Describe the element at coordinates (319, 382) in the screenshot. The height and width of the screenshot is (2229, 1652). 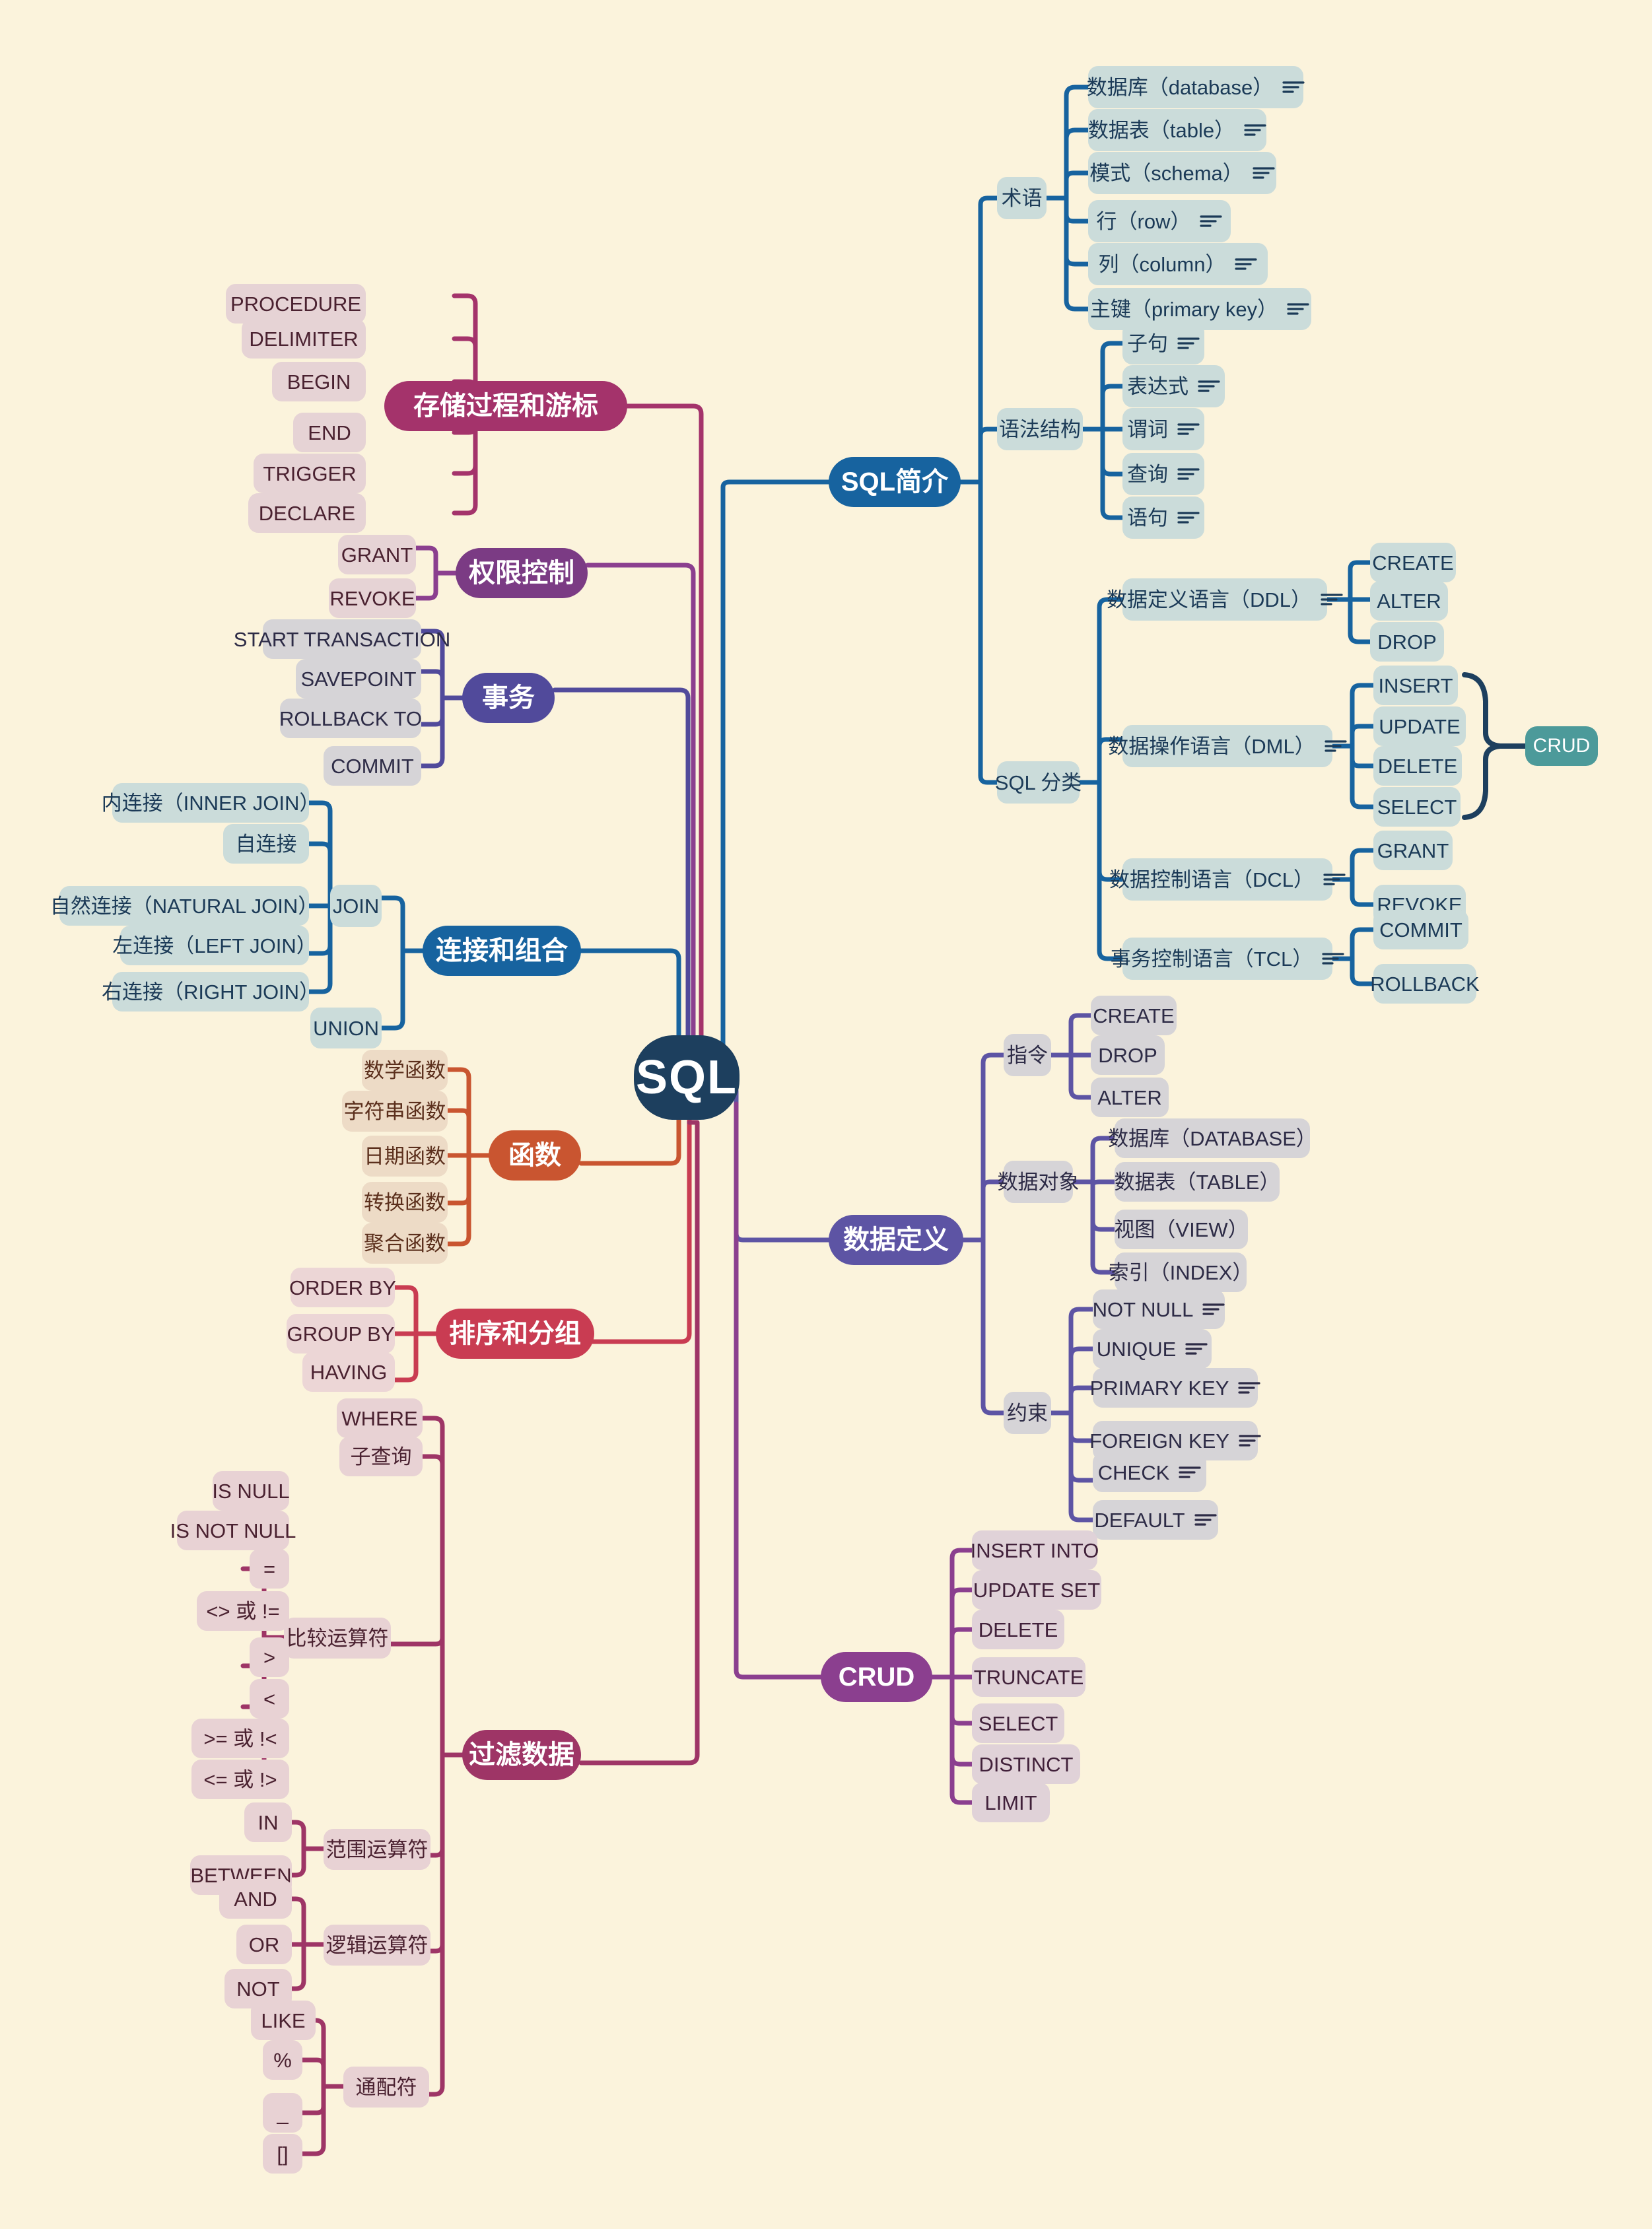
I see `leaf-begin: BEGIN` at that location.